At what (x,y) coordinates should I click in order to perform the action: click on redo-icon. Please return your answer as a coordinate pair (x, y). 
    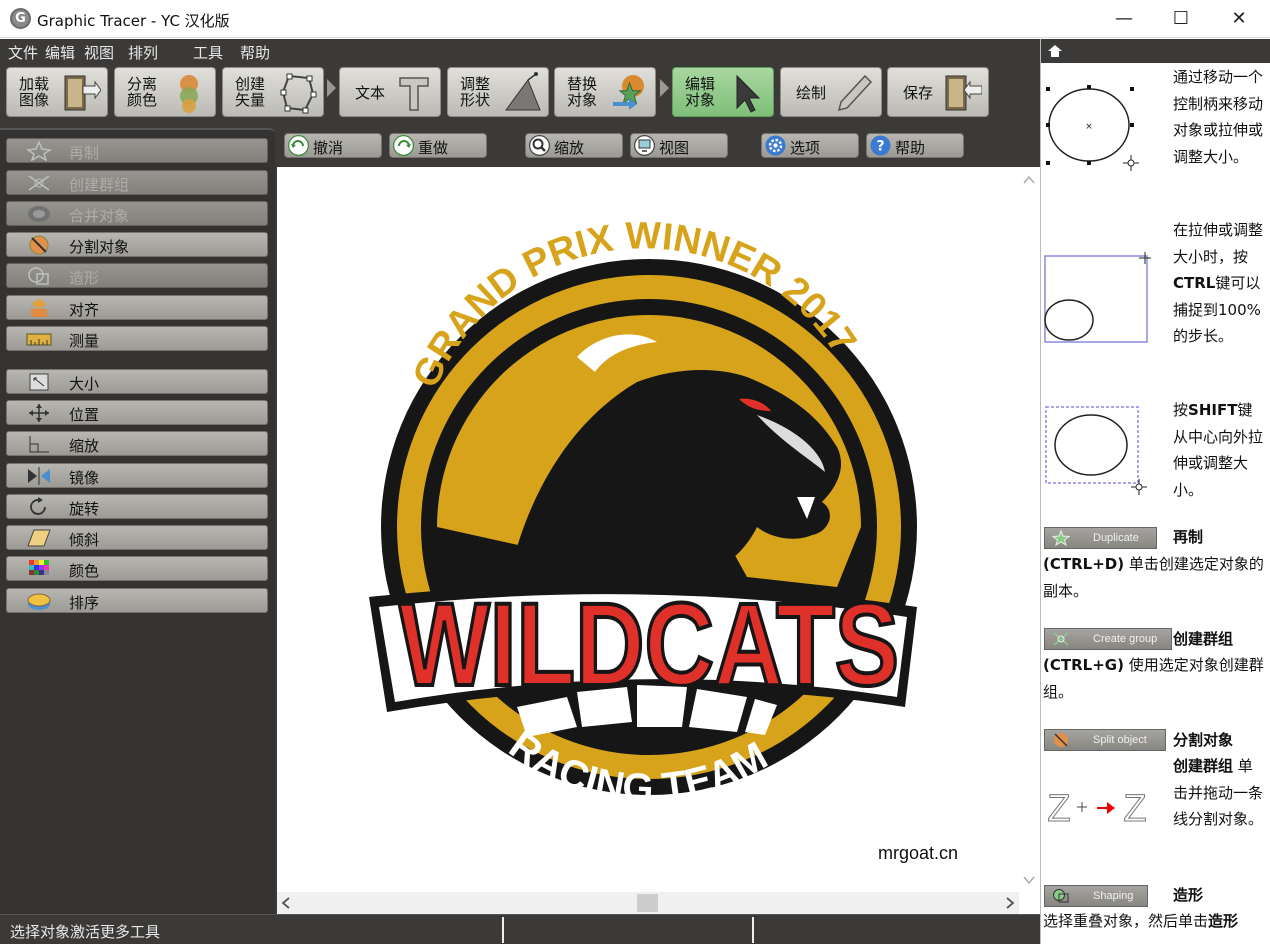
    Looking at the image, I should click on (403, 145).